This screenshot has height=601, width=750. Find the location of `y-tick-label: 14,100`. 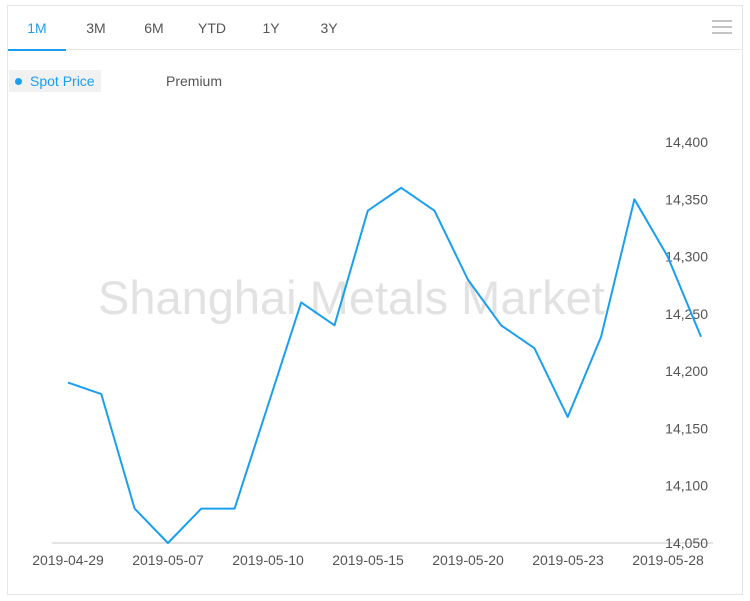

y-tick-label: 14,100 is located at coordinates (686, 486).